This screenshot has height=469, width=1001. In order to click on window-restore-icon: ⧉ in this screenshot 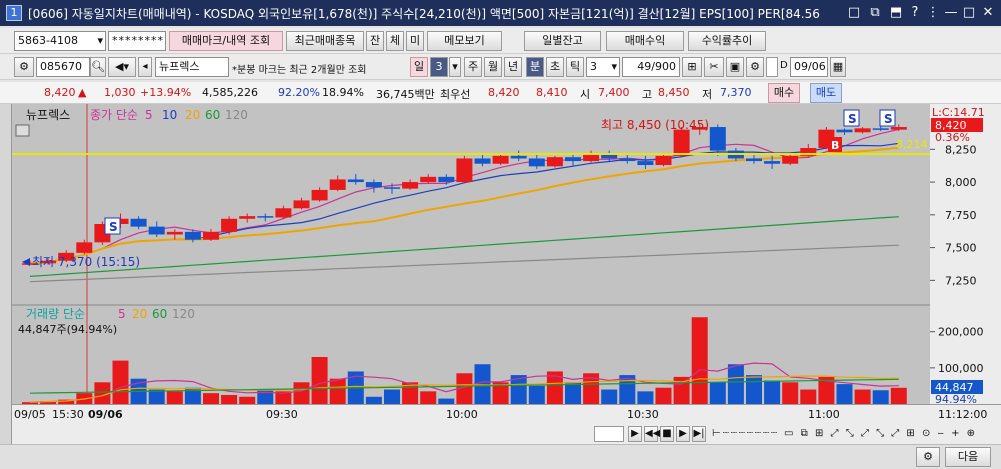, I will do `click(875, 13)`.